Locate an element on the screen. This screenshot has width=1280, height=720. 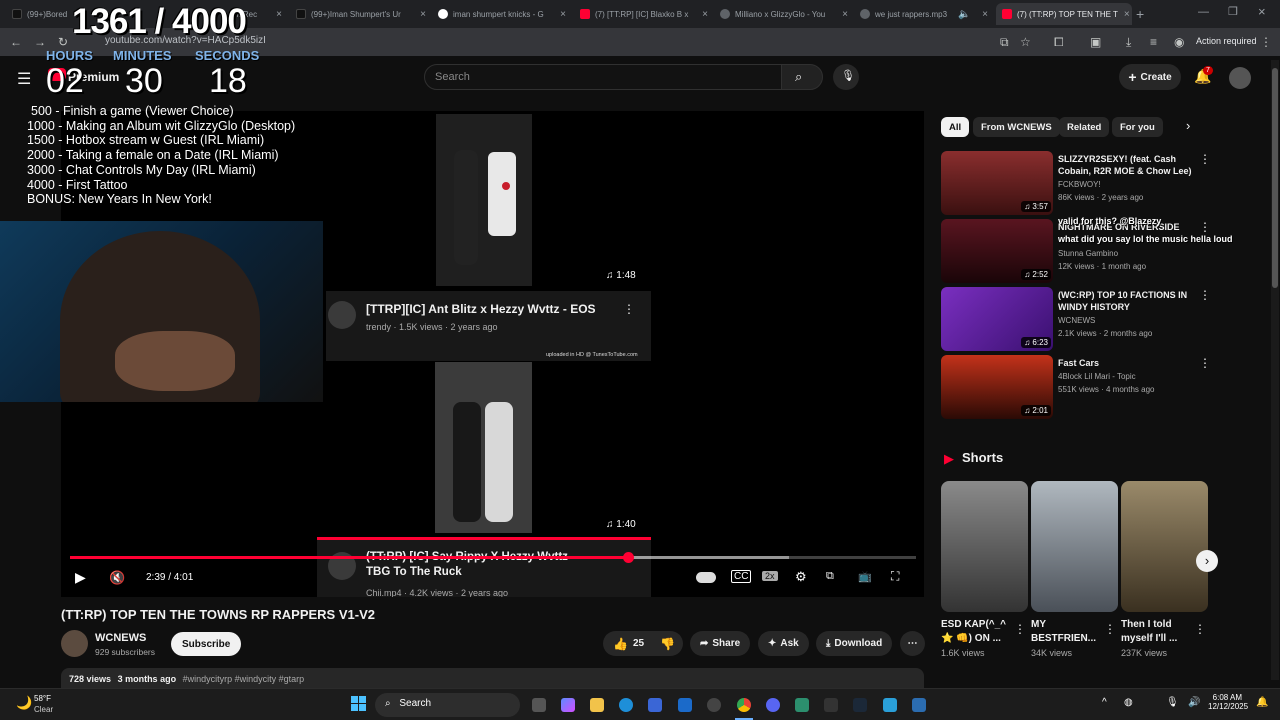
voice-search-button: 🎙 is located at coordinates (846, 77).